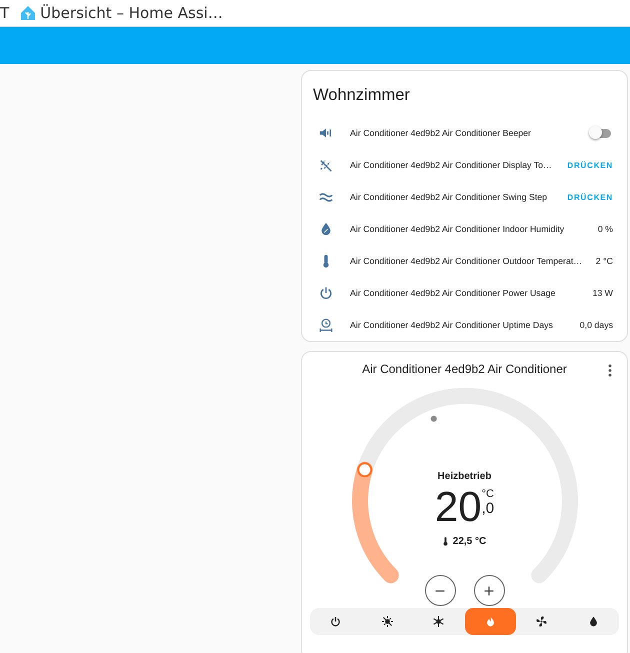  What do you see at coordinates (488, 509) in the screenshot?
I see `target-decimal: ,0` at bounding box center [488, 509].